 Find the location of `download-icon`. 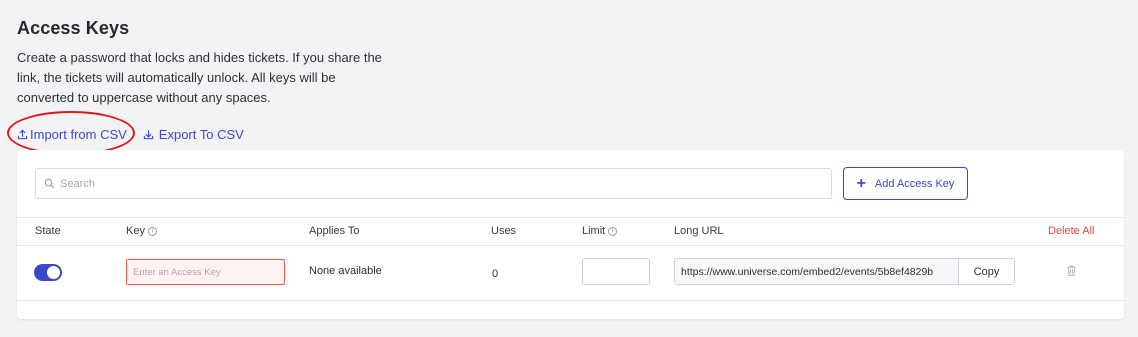

download-icon is located at coordinates (148, 134).